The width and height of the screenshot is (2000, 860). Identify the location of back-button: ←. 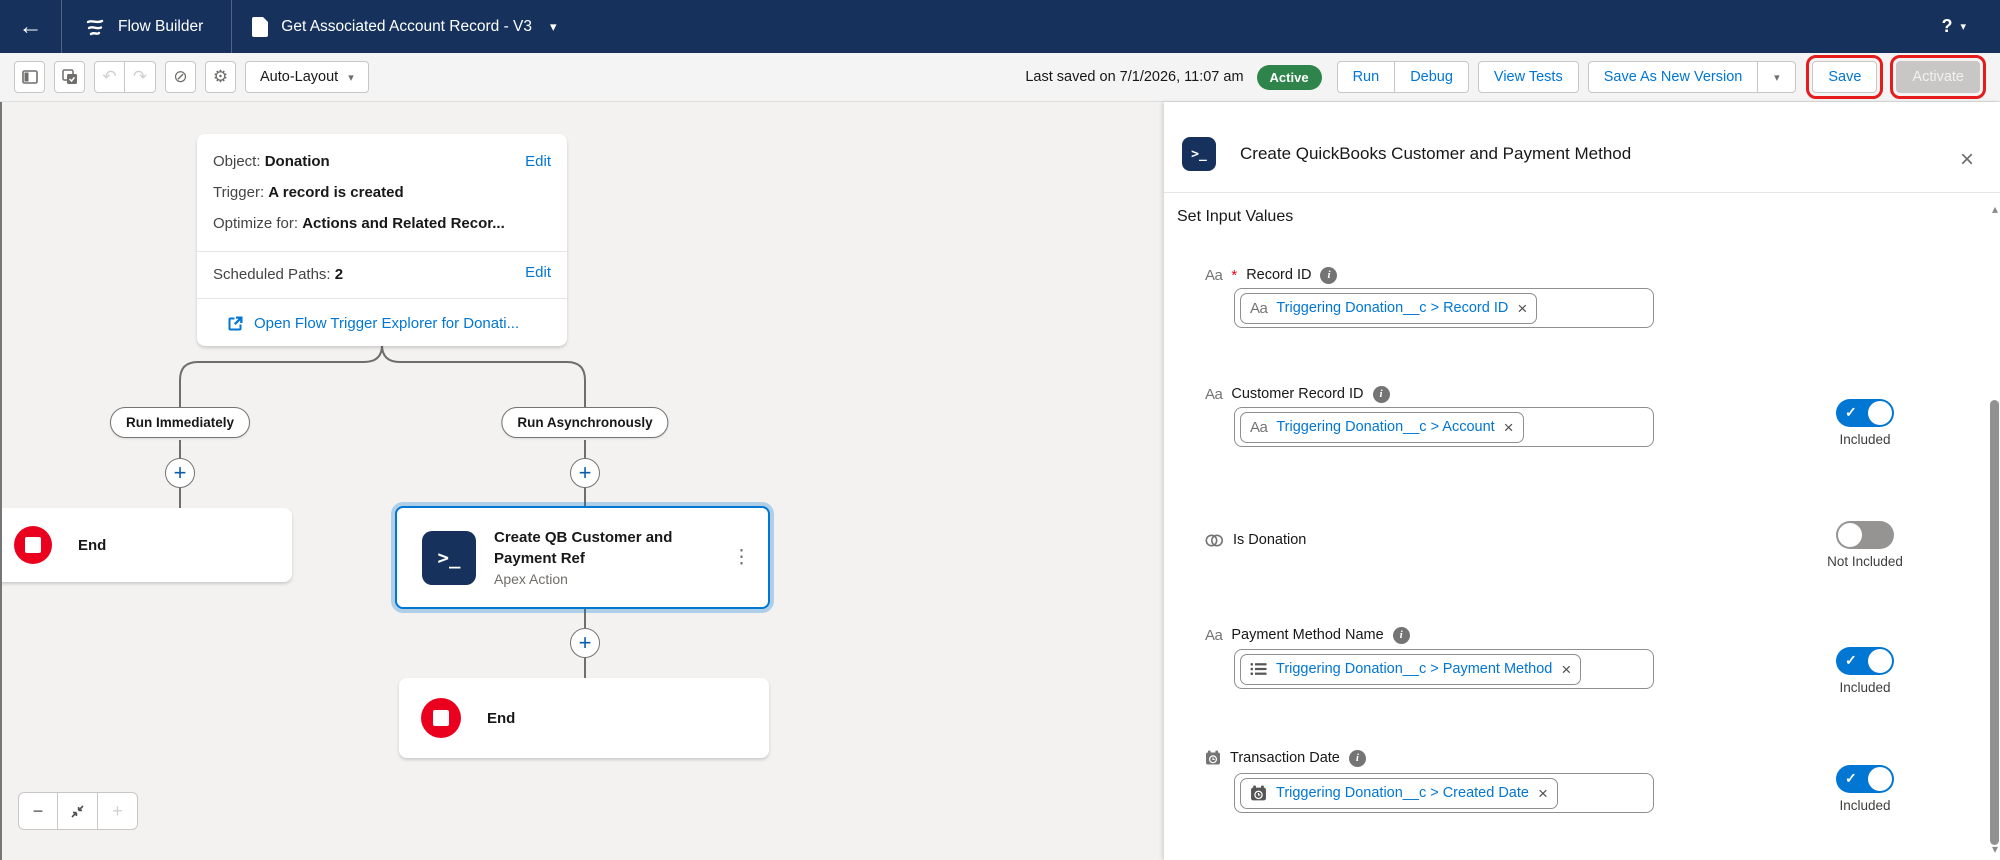
(31, 26).